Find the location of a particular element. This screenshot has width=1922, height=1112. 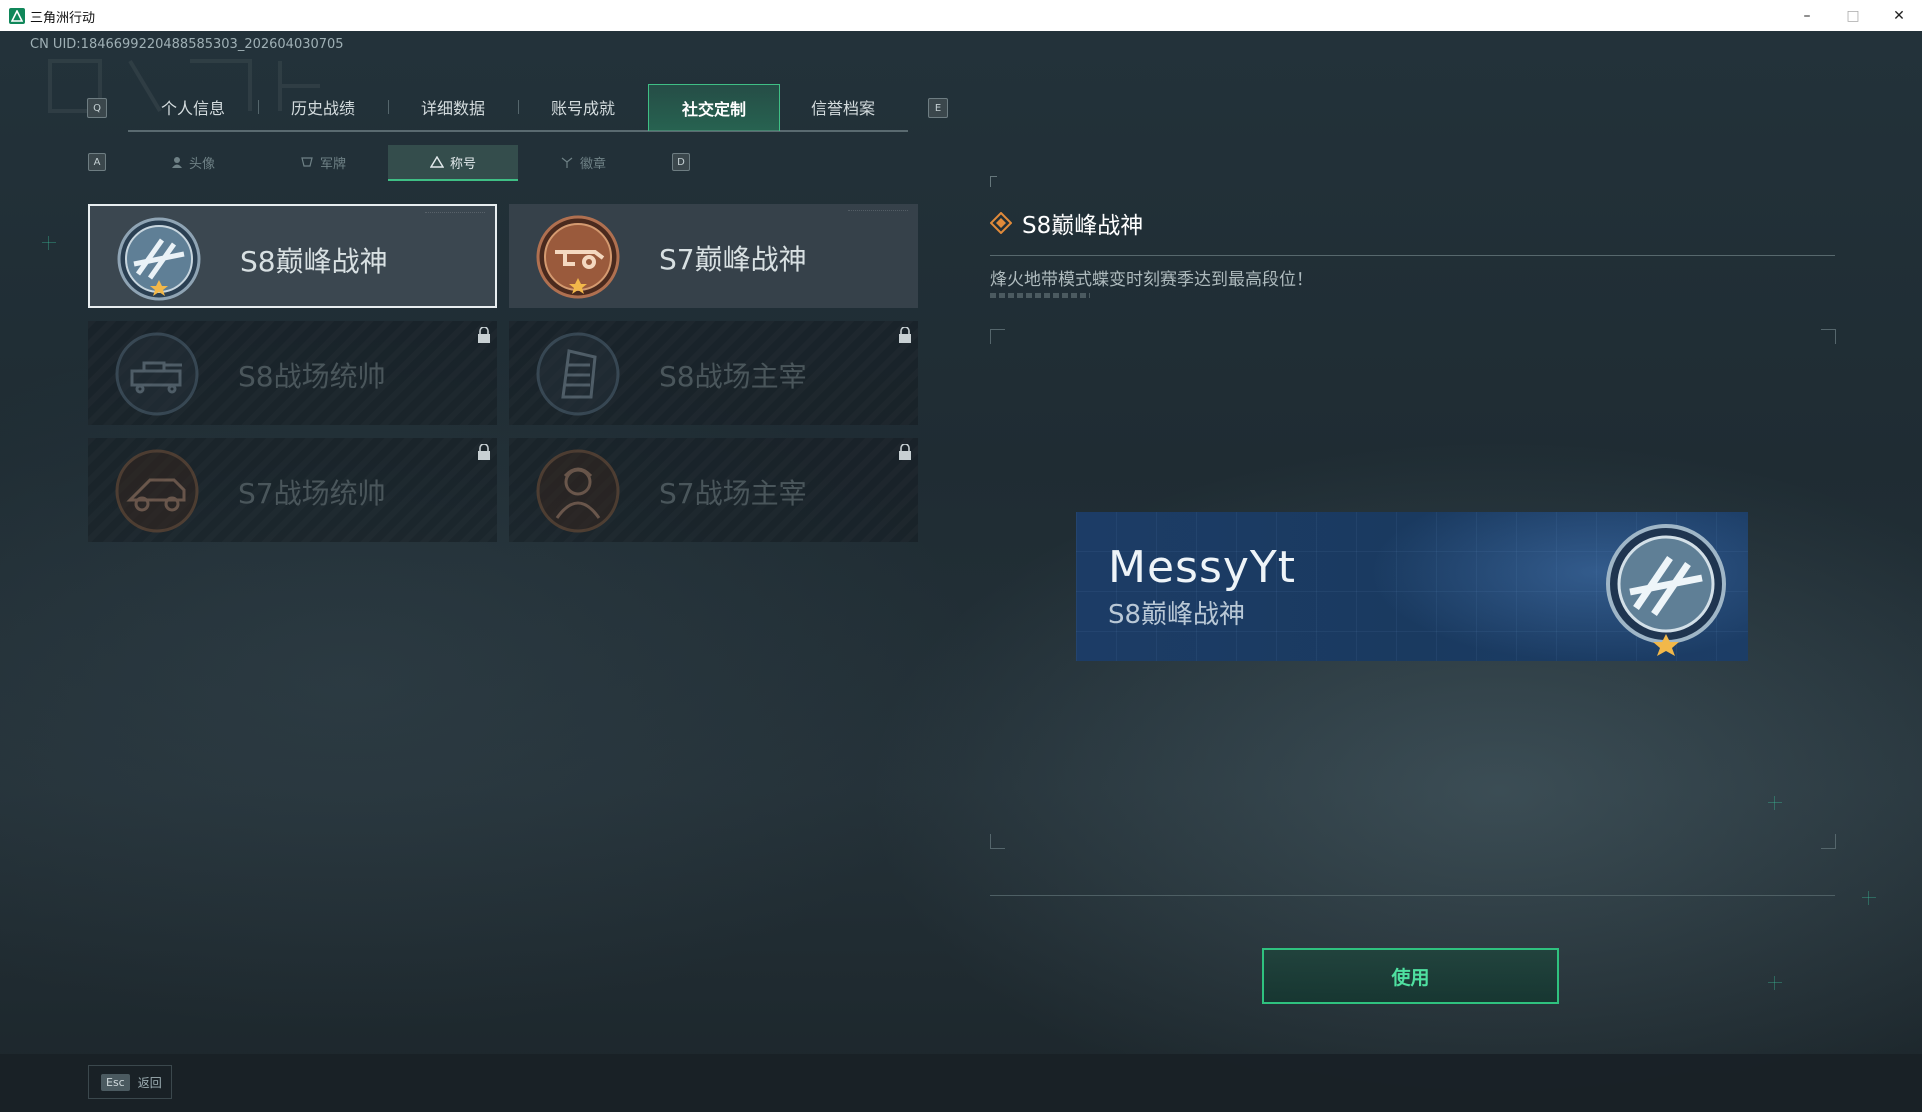

tab-personal-info: 个人信息 is located at coordinates (193, 107).